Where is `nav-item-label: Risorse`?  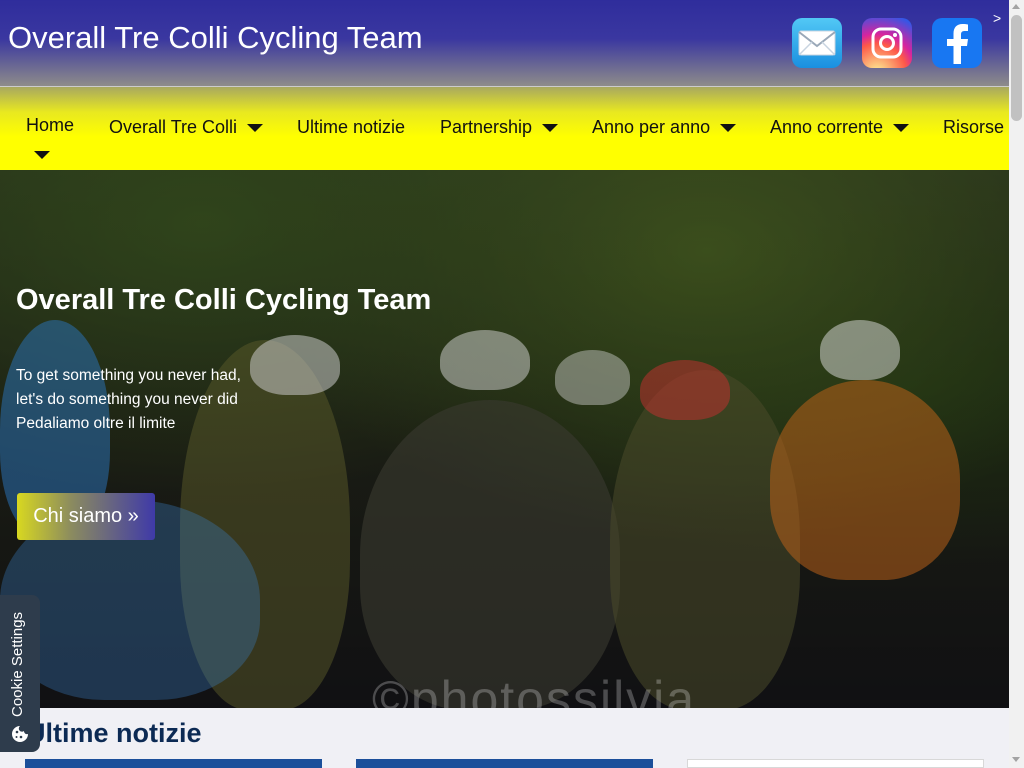
nav-item-label: Risorse is located at coordinates (974, 127).